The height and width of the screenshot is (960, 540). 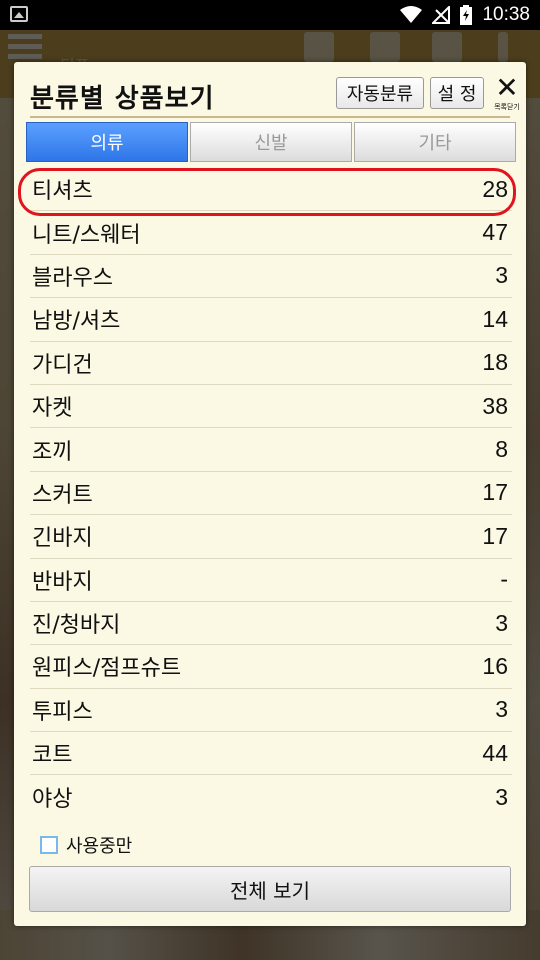 I want to click on gallery-notification-icon, so click(x=19, y=14).